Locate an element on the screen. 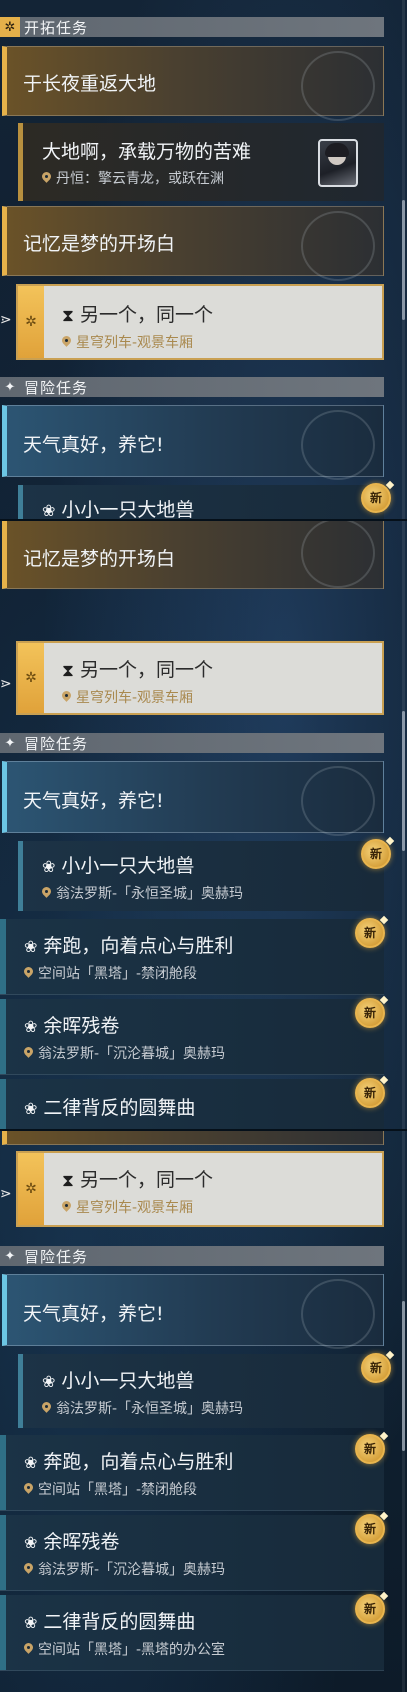  quest-title-row: ⧗ 另一个，同一个 is located at coordinates (137, 668).